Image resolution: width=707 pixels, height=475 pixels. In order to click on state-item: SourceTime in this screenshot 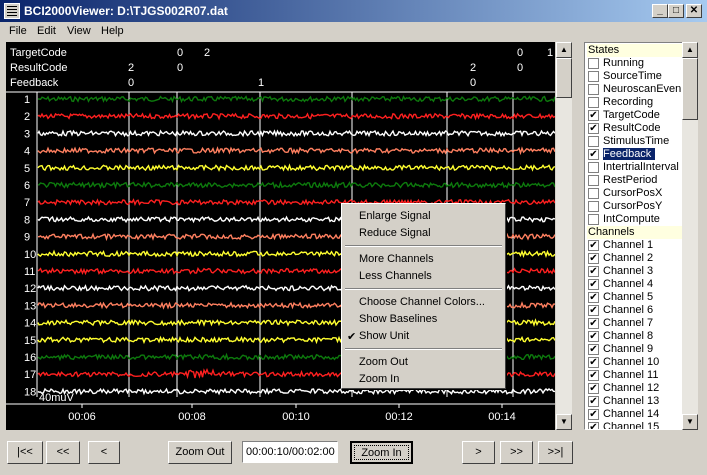, I will do `click(634, 76)`.